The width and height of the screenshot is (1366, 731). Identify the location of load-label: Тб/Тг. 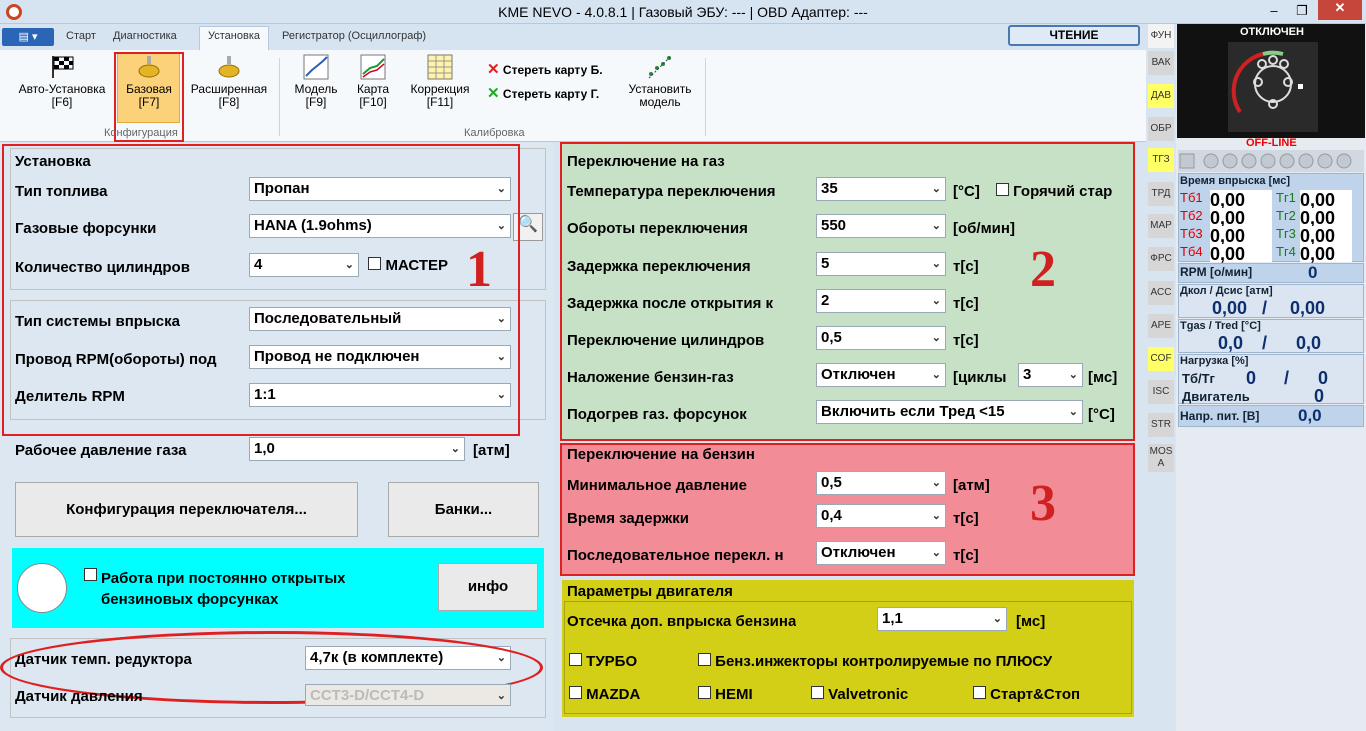
(1198, 378).